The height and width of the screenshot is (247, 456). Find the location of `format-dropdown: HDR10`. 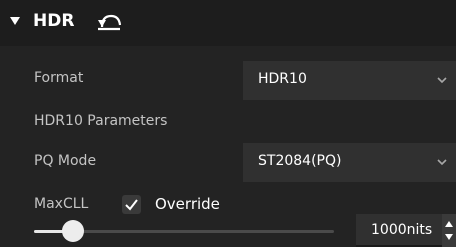

format-dropdown: HDR10 is located at coordinates (349, 80).